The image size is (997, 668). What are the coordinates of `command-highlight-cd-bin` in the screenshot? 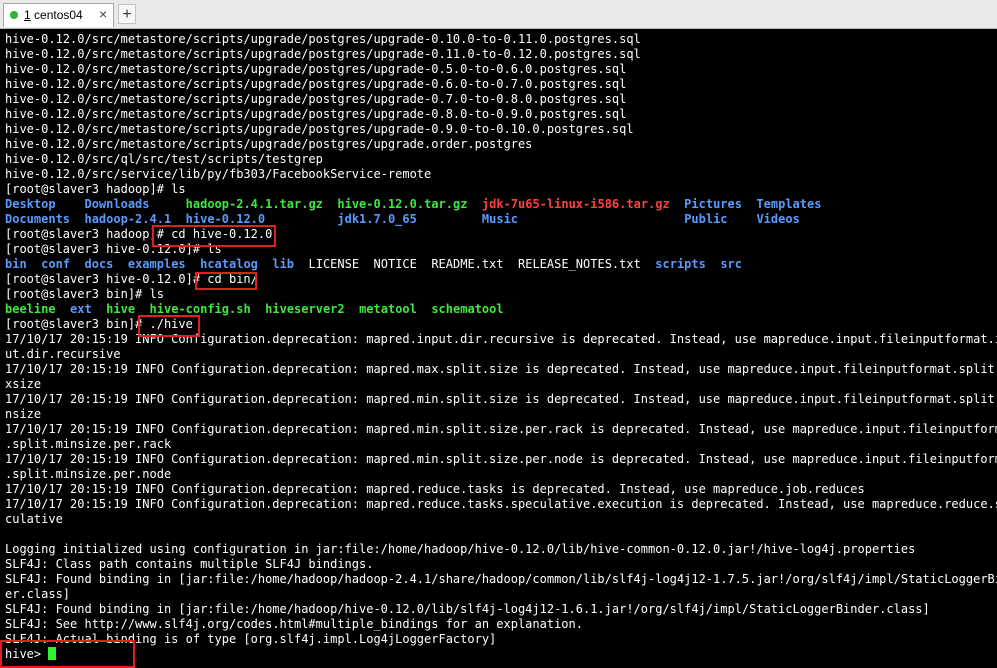 It's located at (226, 281).